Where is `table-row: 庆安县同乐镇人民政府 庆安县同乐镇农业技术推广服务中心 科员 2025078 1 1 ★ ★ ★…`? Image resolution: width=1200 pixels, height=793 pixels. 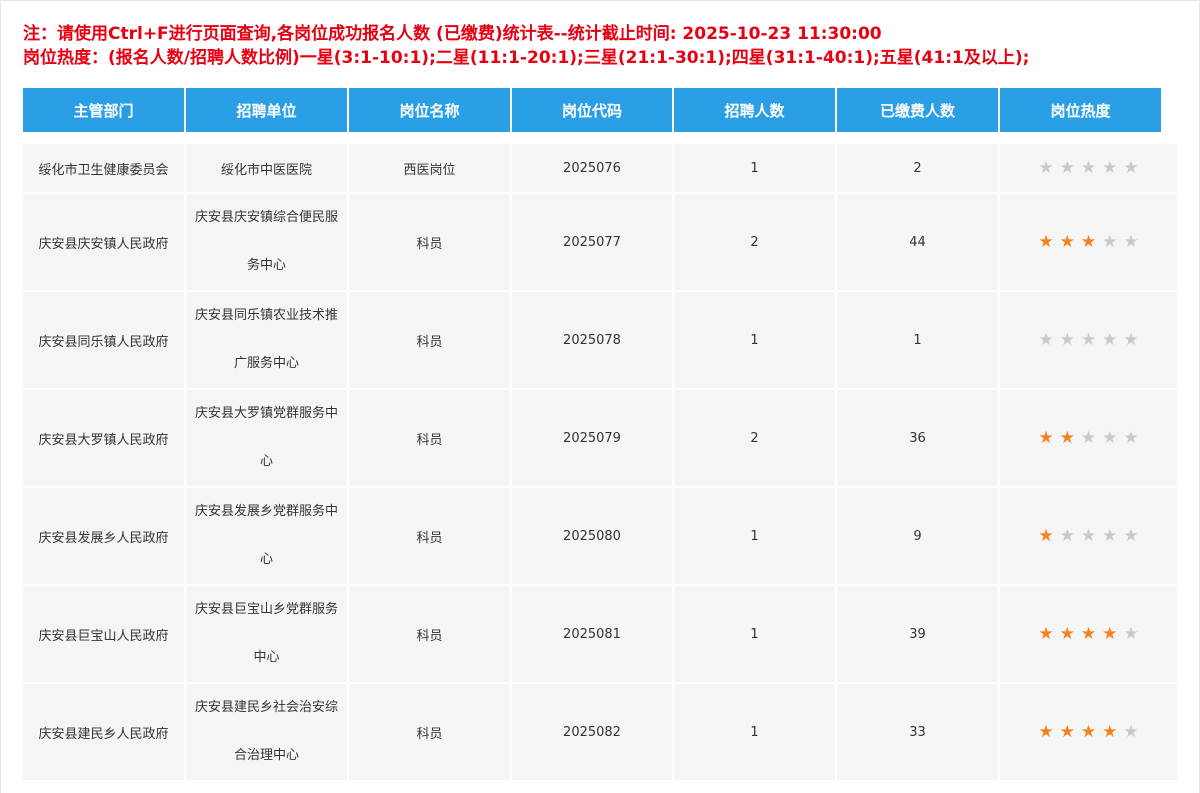
table-row: 庆安县同乐镇人民政府 庆安县同乐镇农业技术推广服务中心 科员 2025078 1 1 ★ ★ ★… is located at coordinates (600, 341).